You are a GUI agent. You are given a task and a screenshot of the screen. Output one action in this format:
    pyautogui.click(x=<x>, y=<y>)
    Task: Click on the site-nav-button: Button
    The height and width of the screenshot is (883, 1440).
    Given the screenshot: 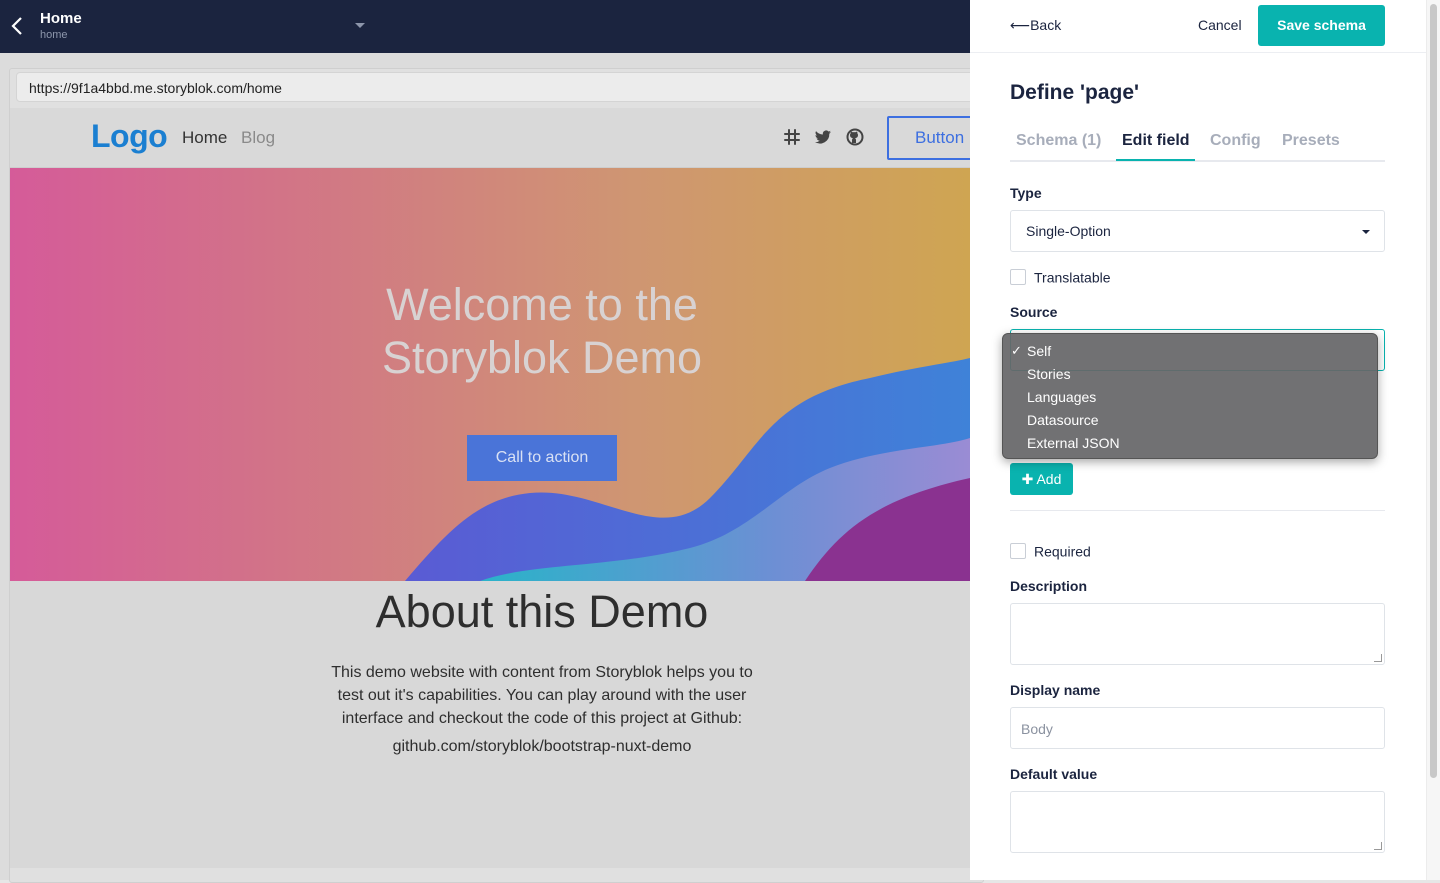 What is the action you would take?
    pyautogui.click(x=928, y=138)
    